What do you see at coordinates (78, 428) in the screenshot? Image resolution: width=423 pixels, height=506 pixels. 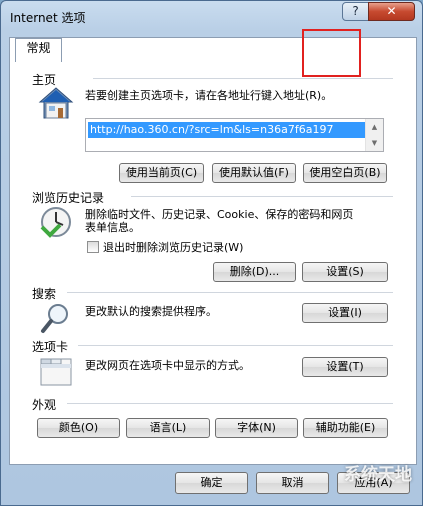 I see `colors-button: 颜色(O)` at bounding box center [78, 428].